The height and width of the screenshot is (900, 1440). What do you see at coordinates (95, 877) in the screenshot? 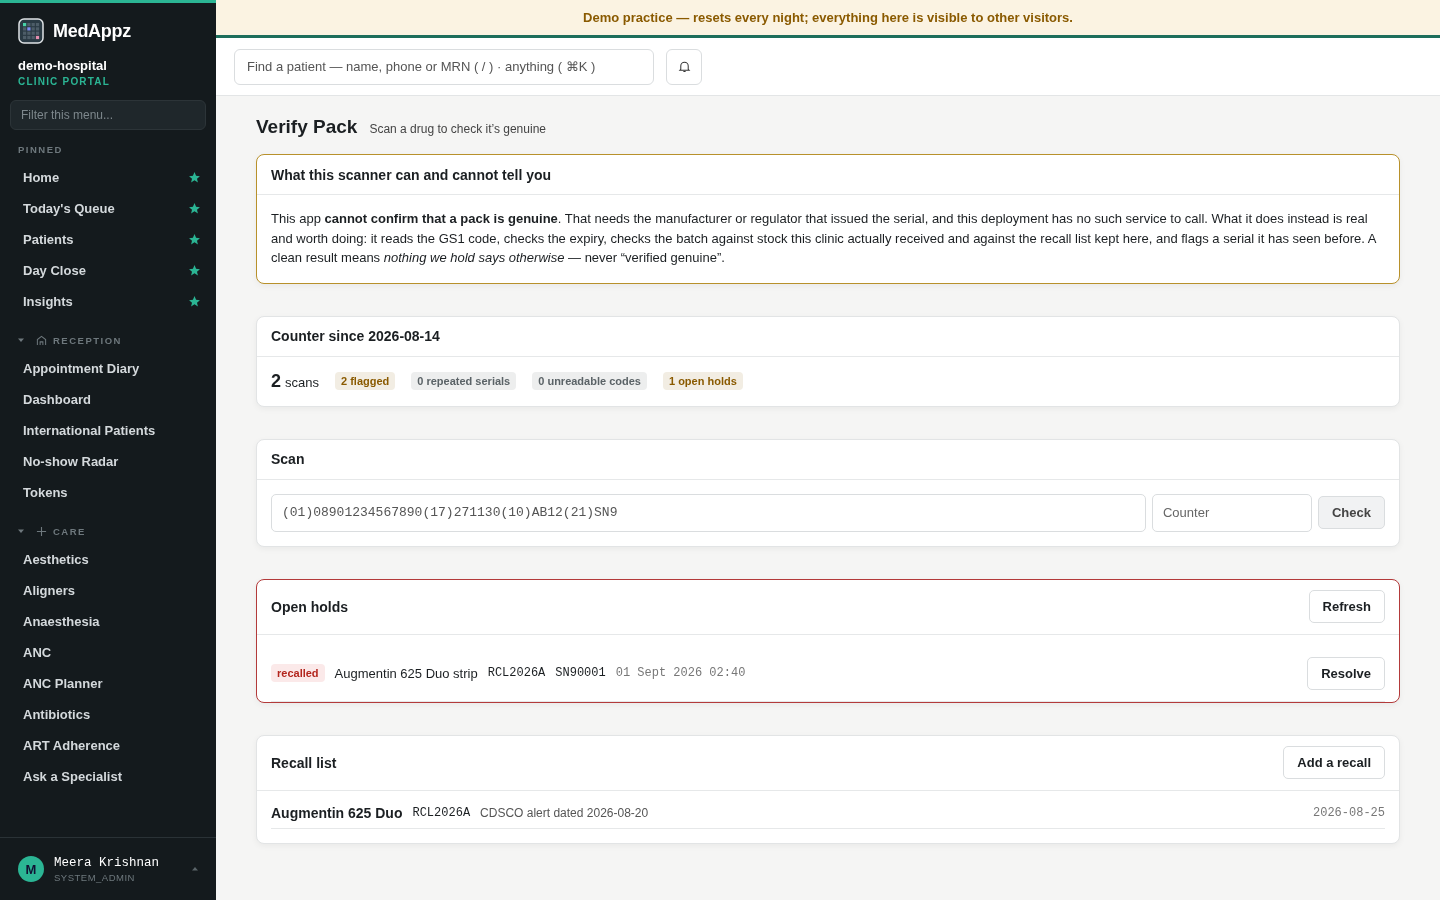
I see `user-role: SYSTEM_ADMIN` at bounding box center [95, 877].